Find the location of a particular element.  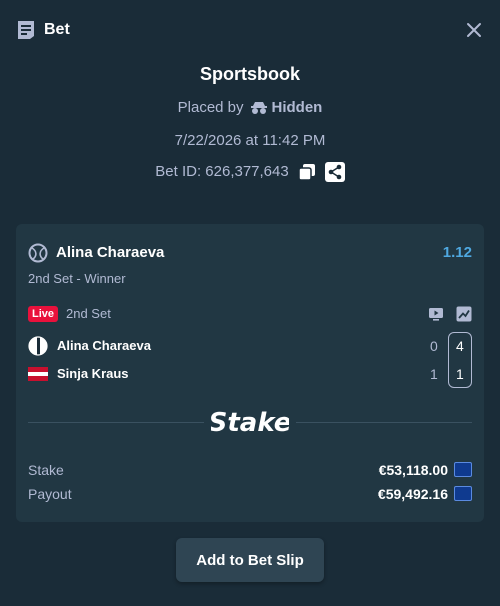

payout-value: €59,492.16 is located at coordinates (412, 494).